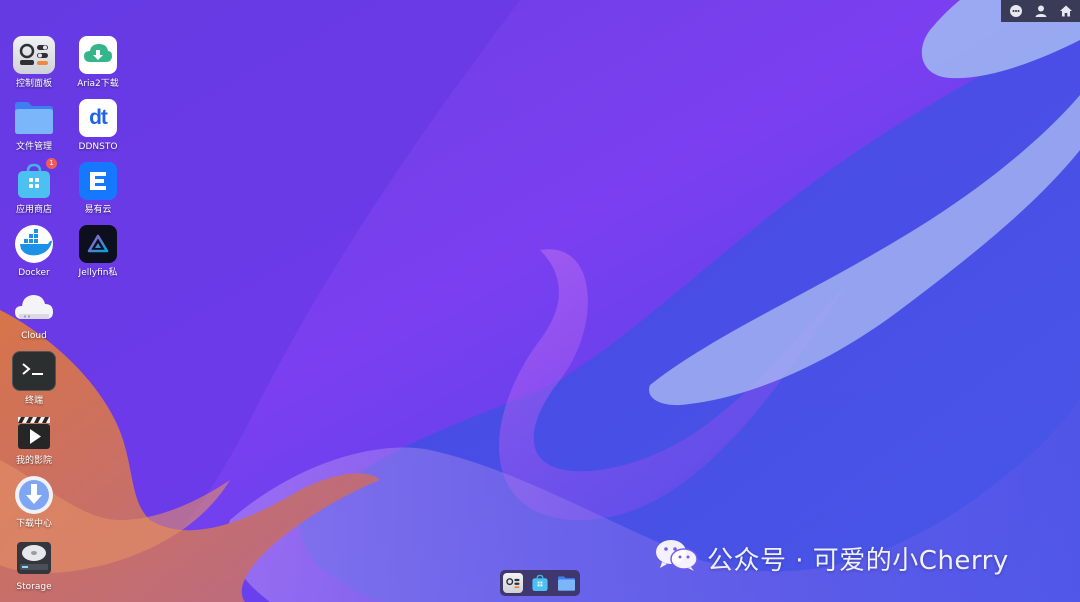 The width and height of the screenshot is (1080, 602). I want to click on docker-icon, so click(34, 244).